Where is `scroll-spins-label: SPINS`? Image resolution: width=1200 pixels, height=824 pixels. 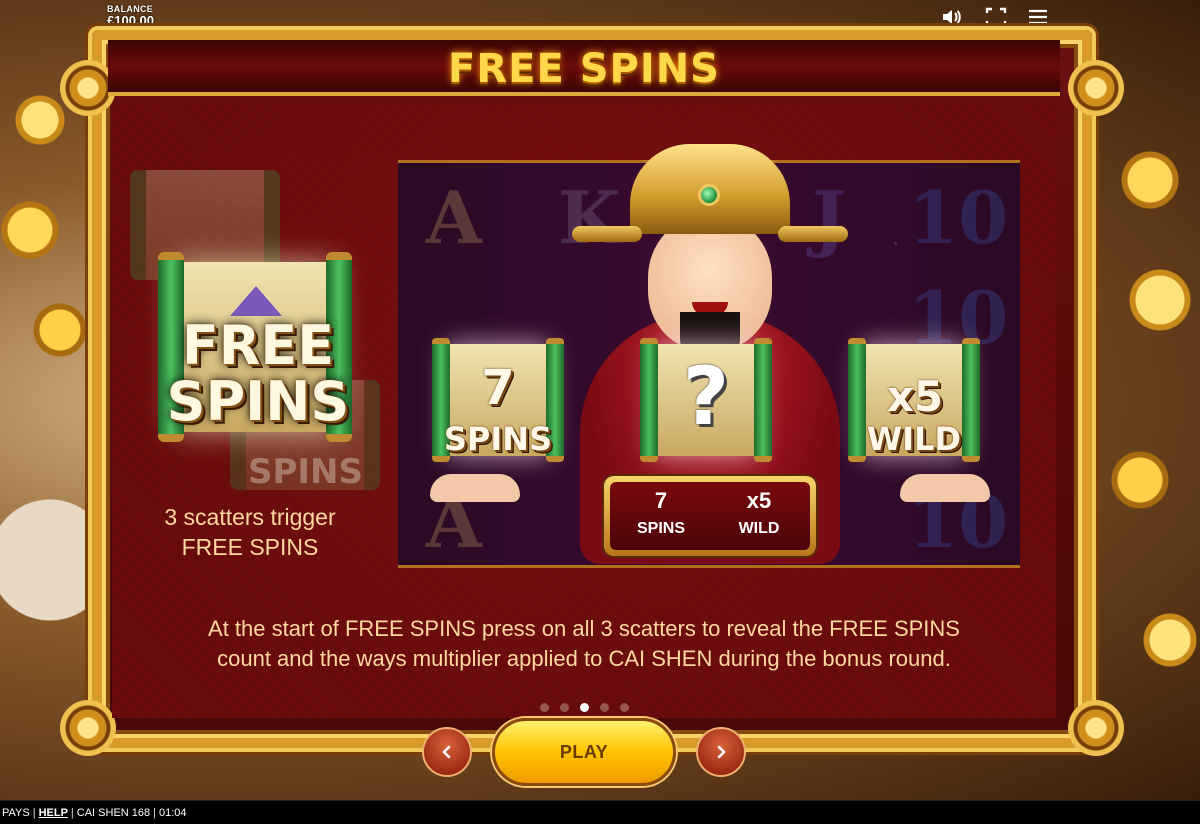
scroll-spins-label: SPINS is located at coordinates (498, 439).